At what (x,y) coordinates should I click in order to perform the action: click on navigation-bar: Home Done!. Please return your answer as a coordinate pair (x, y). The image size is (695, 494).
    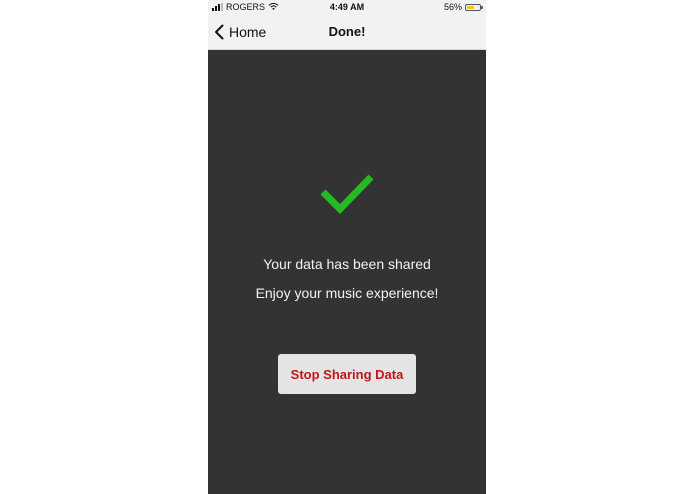
    Looking at the image, I should click on (347, 33).